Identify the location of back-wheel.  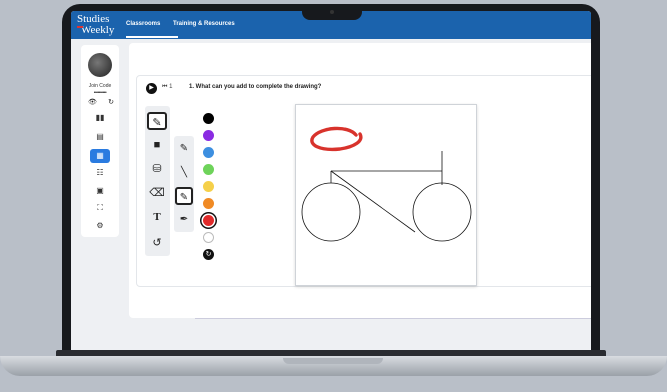
(331, 212).